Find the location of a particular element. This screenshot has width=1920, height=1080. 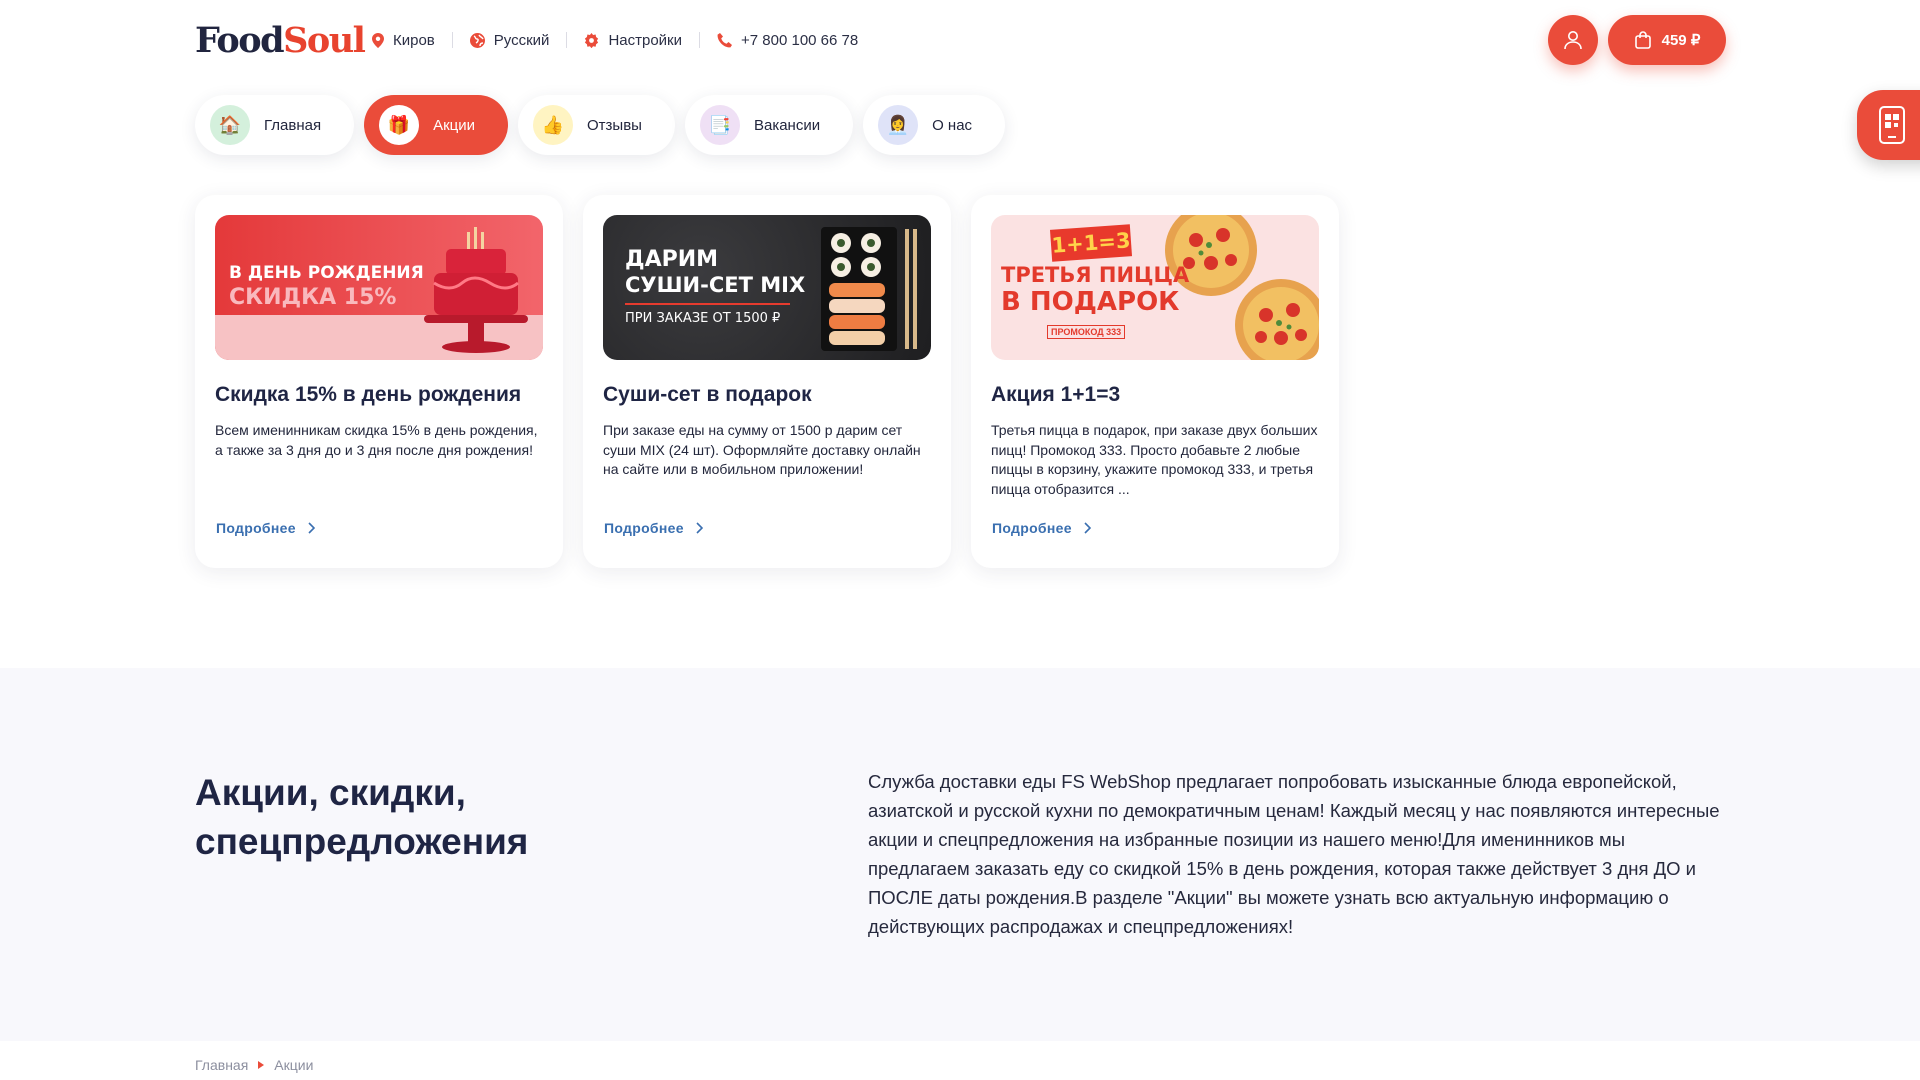

menu-item-label: Главная is located at coordinates (293, 125).